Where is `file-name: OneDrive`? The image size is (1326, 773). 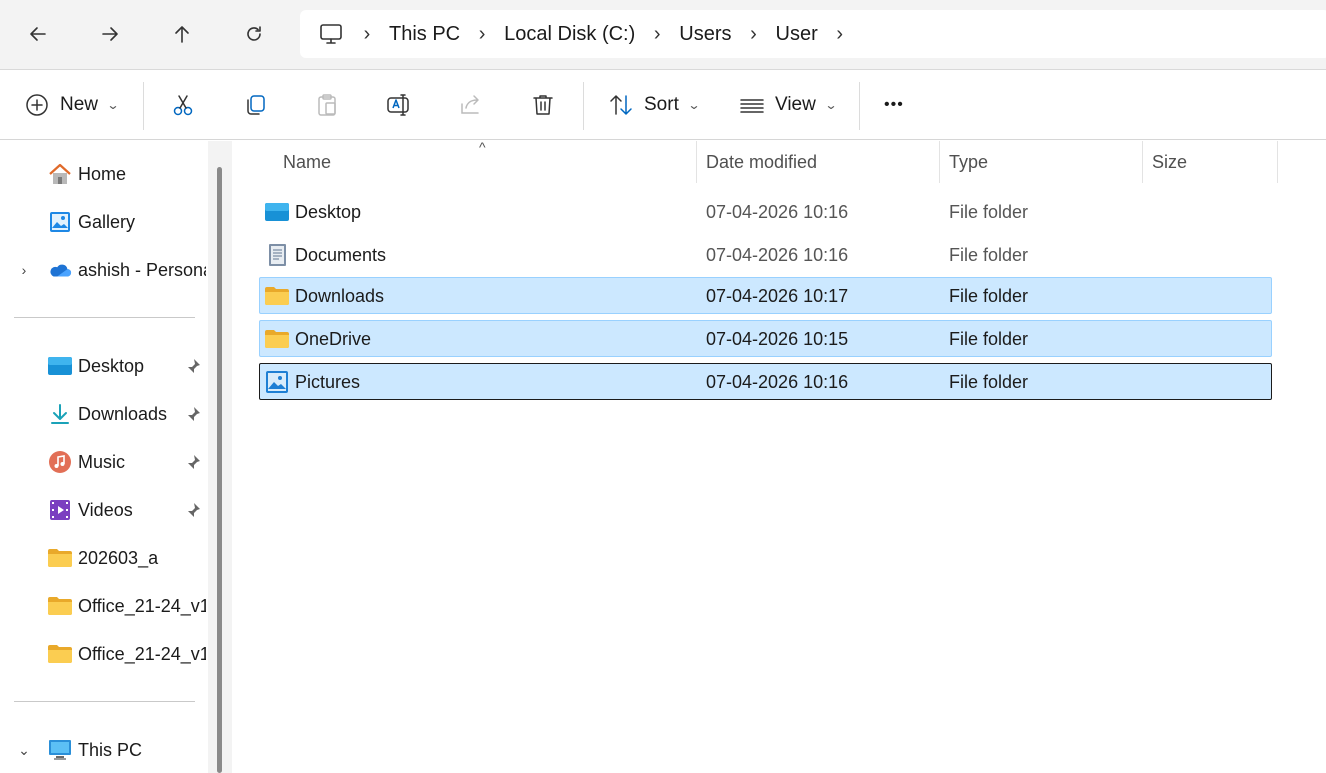 file-name: OneDrive is located at coordinates (333, 339).